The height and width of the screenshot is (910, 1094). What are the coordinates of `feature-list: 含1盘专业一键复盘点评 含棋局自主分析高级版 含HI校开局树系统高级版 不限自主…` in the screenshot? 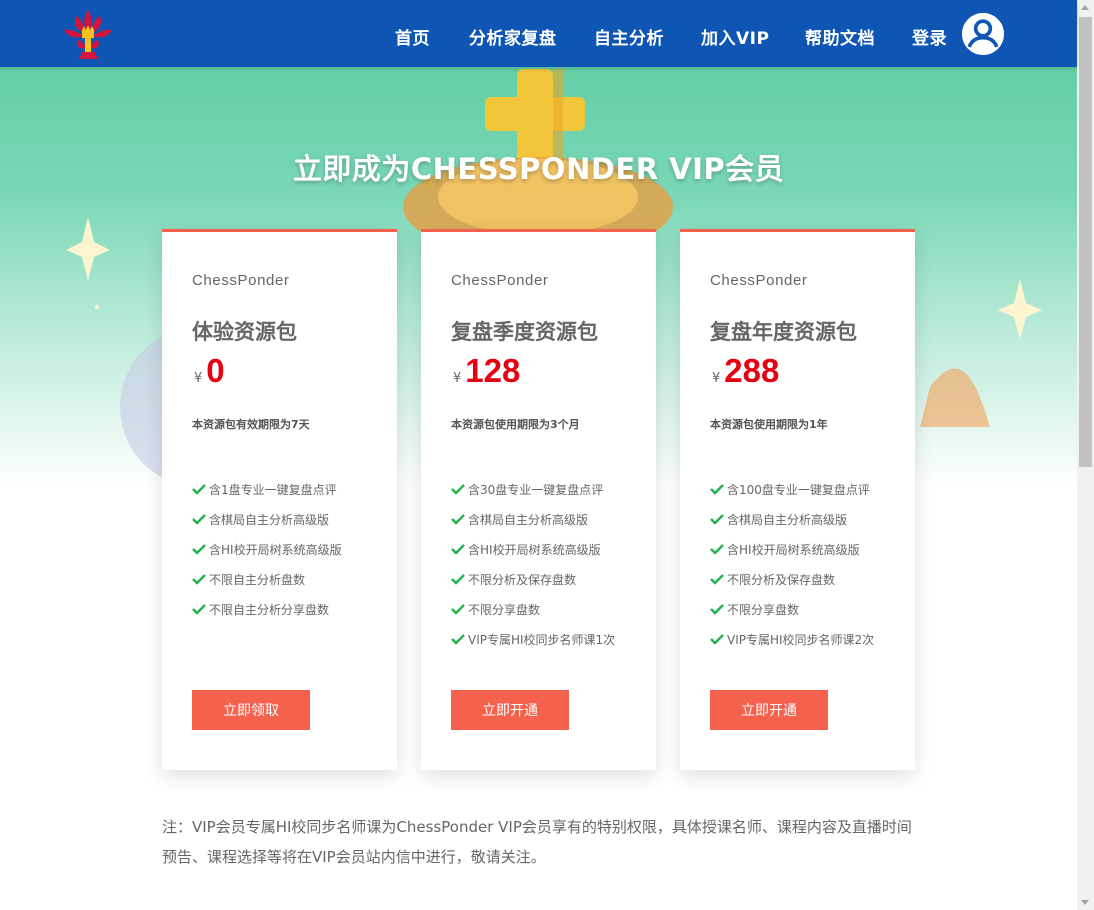 It's located at (267, 549).